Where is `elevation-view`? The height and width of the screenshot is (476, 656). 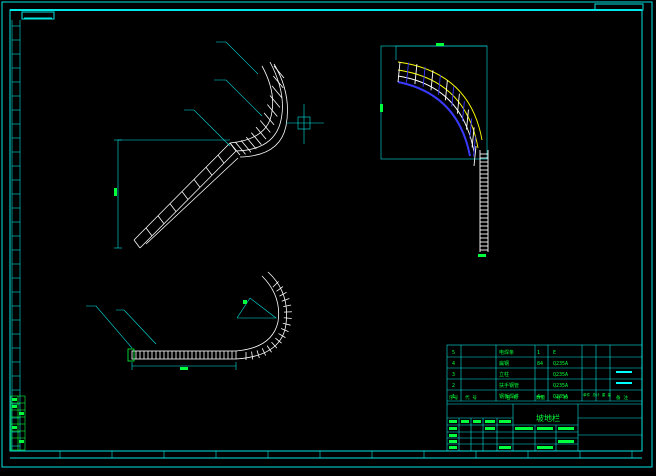
elevation-view is located at coordinates (434, 149).